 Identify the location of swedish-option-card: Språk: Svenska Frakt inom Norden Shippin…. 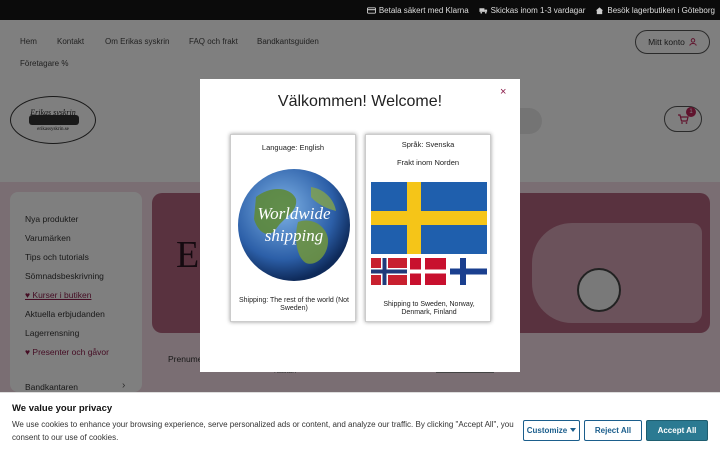
(428, 228).